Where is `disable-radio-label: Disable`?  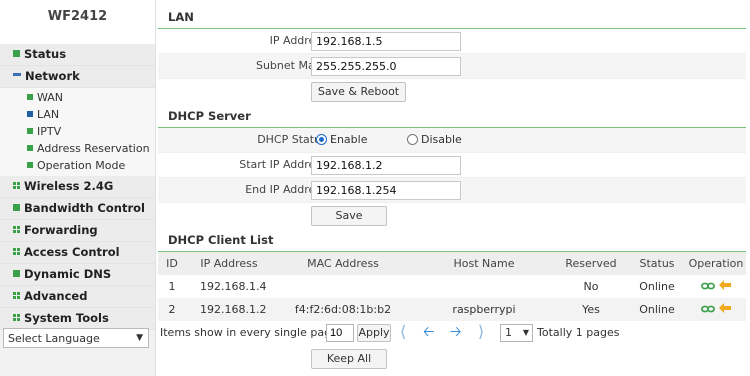 disable-radio-label: Disable is located at coordinates (441, 139).